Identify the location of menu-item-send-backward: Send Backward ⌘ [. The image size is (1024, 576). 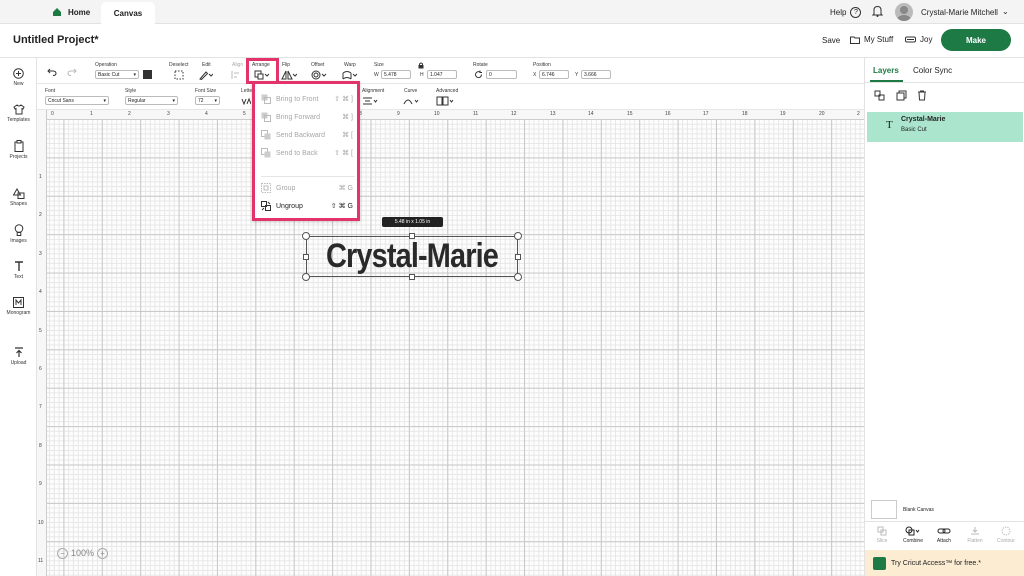
(308, 135).